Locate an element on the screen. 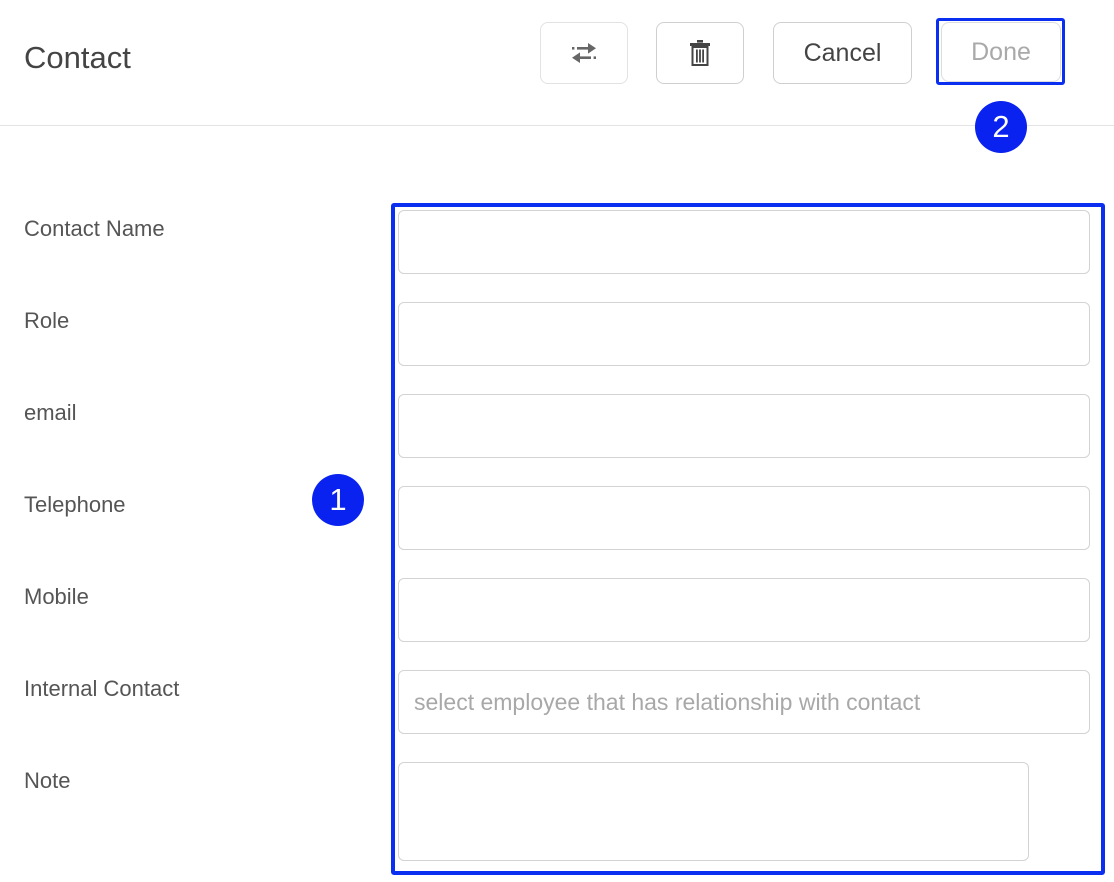  delete-button is located at coordinates (700, 53).